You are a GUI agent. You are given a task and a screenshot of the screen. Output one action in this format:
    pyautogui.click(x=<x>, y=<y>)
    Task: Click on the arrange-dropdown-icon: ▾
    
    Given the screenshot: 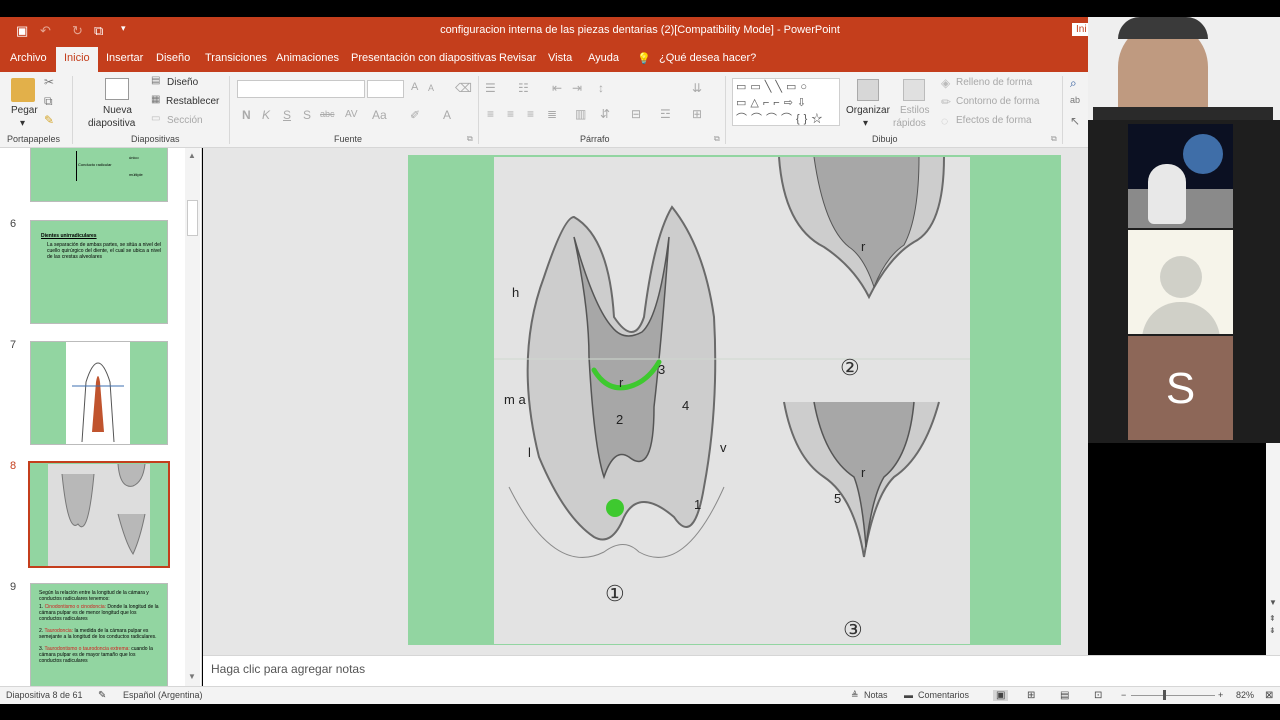 What is the action you would take?
    pyautogui.click(x=865, y=123)
    